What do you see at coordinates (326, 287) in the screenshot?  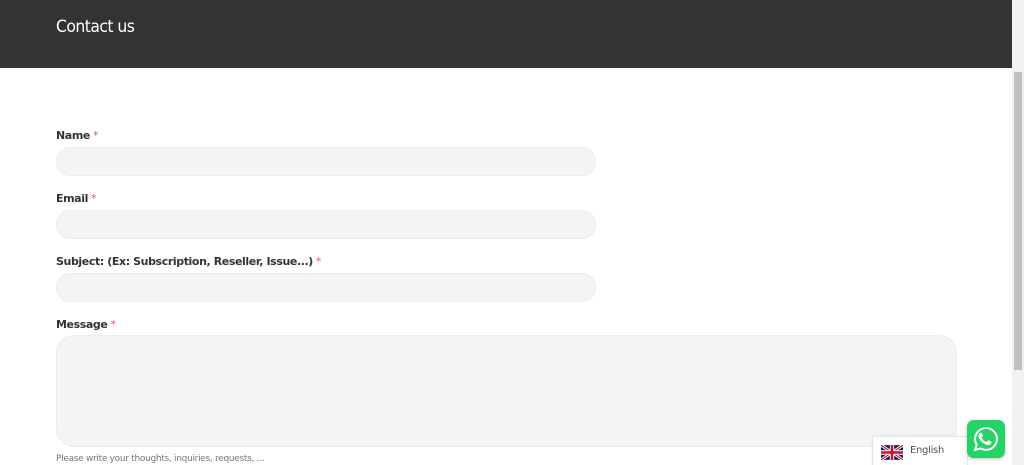 I see `subject-input` at bounding box center [326, 287].